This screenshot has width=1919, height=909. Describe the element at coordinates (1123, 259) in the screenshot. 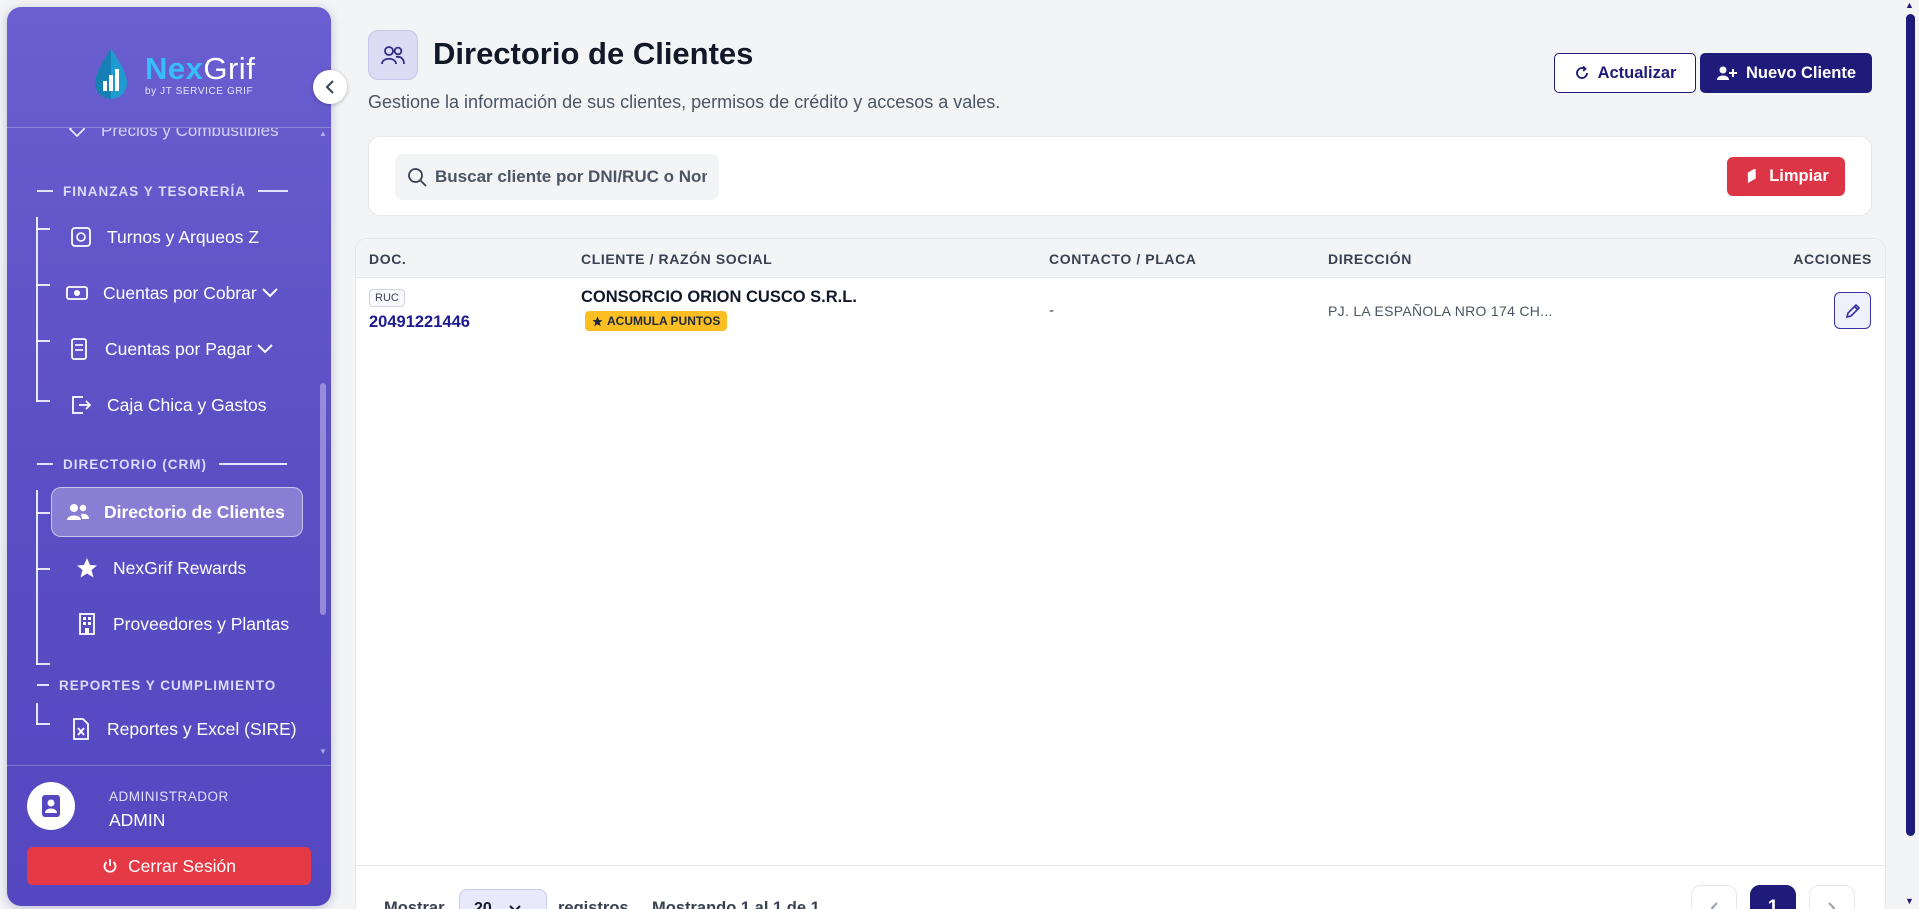

I see `column-header-contact: CONTACTO / PLACA` at that location.